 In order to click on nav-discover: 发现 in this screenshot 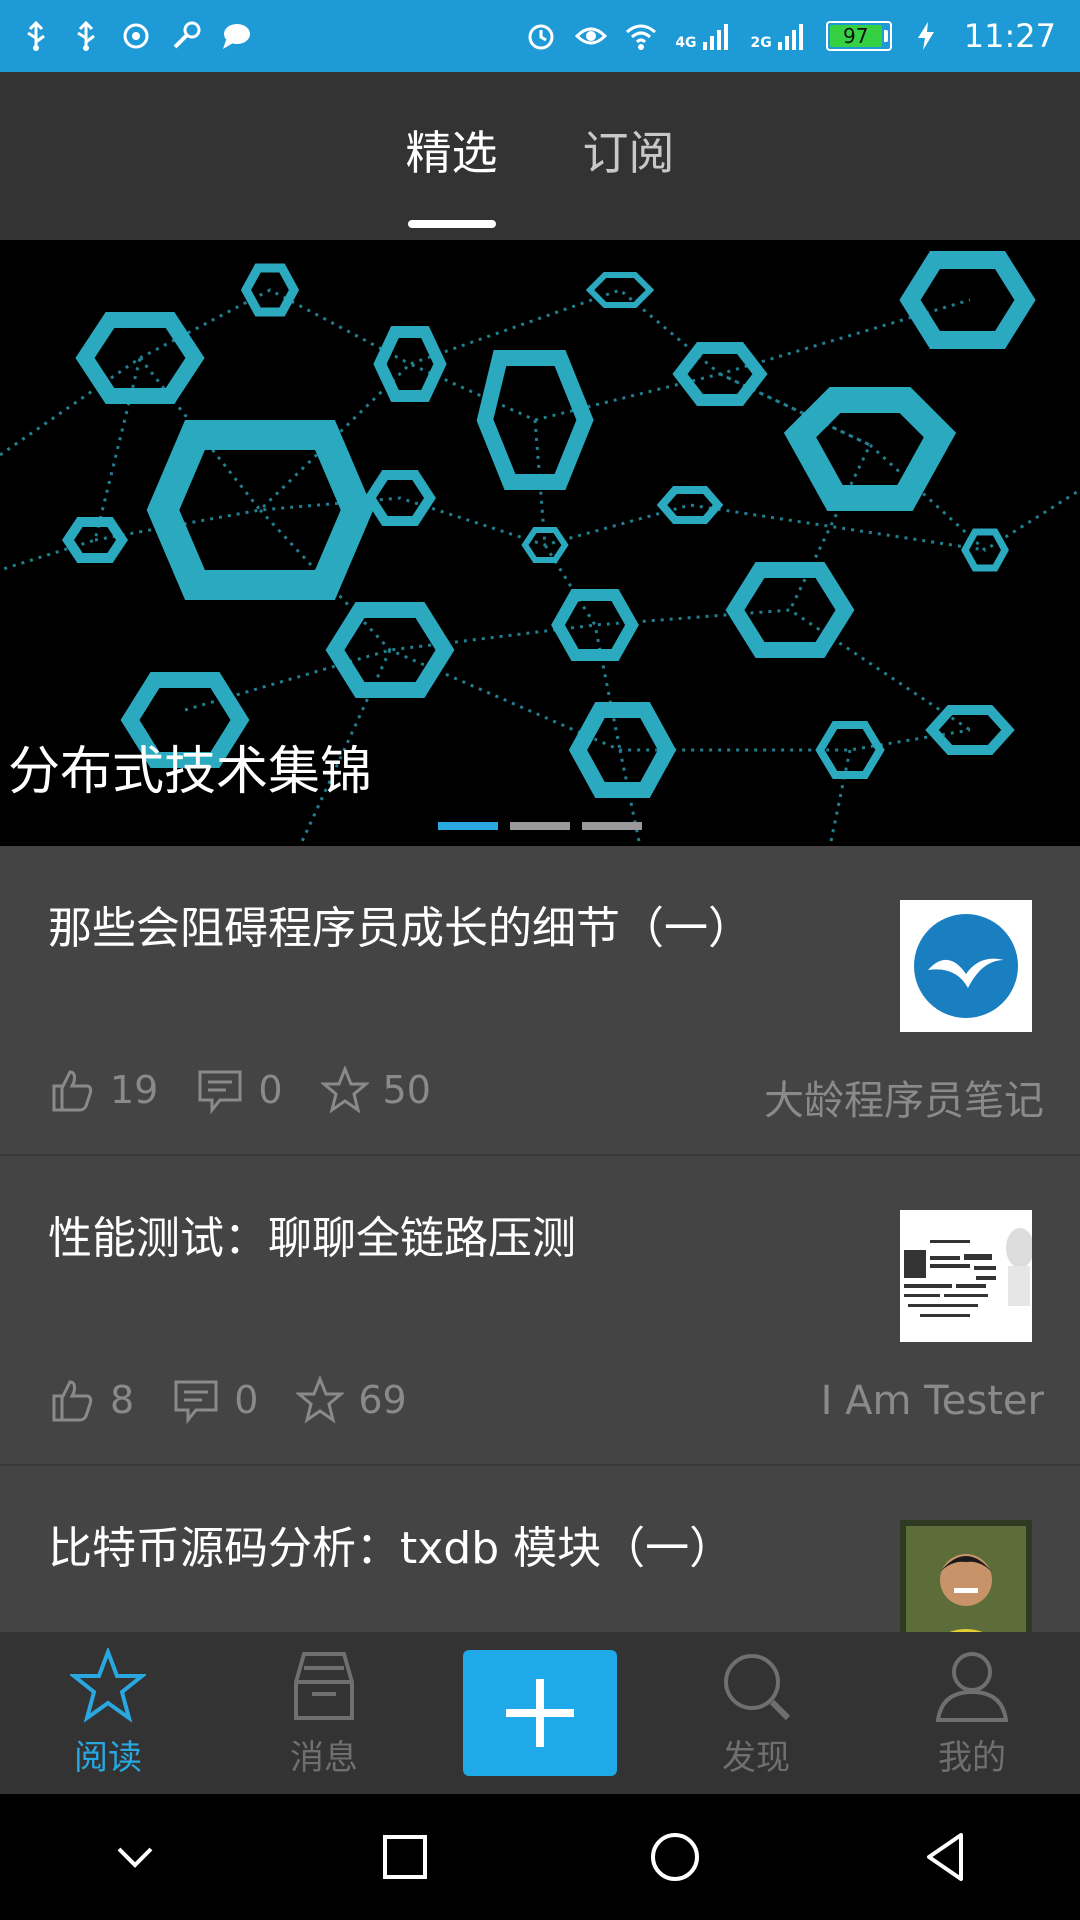, I will do `click(756, 1713)`.